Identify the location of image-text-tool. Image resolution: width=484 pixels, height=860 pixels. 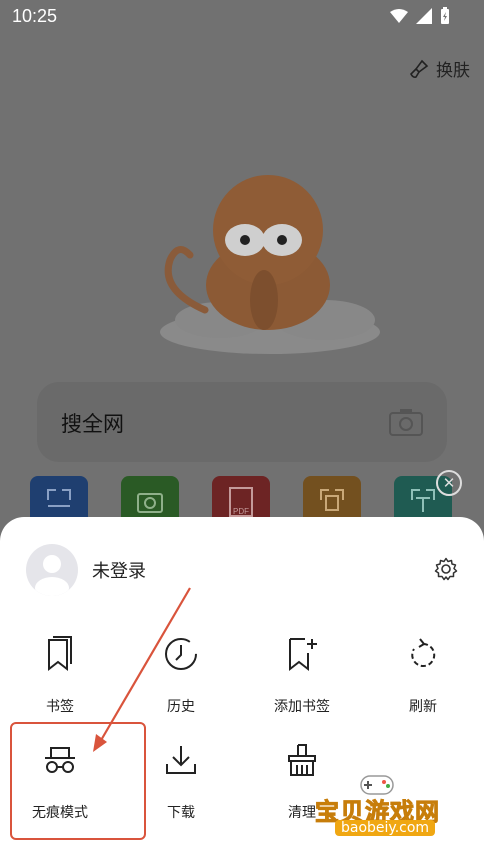
(332, 498).